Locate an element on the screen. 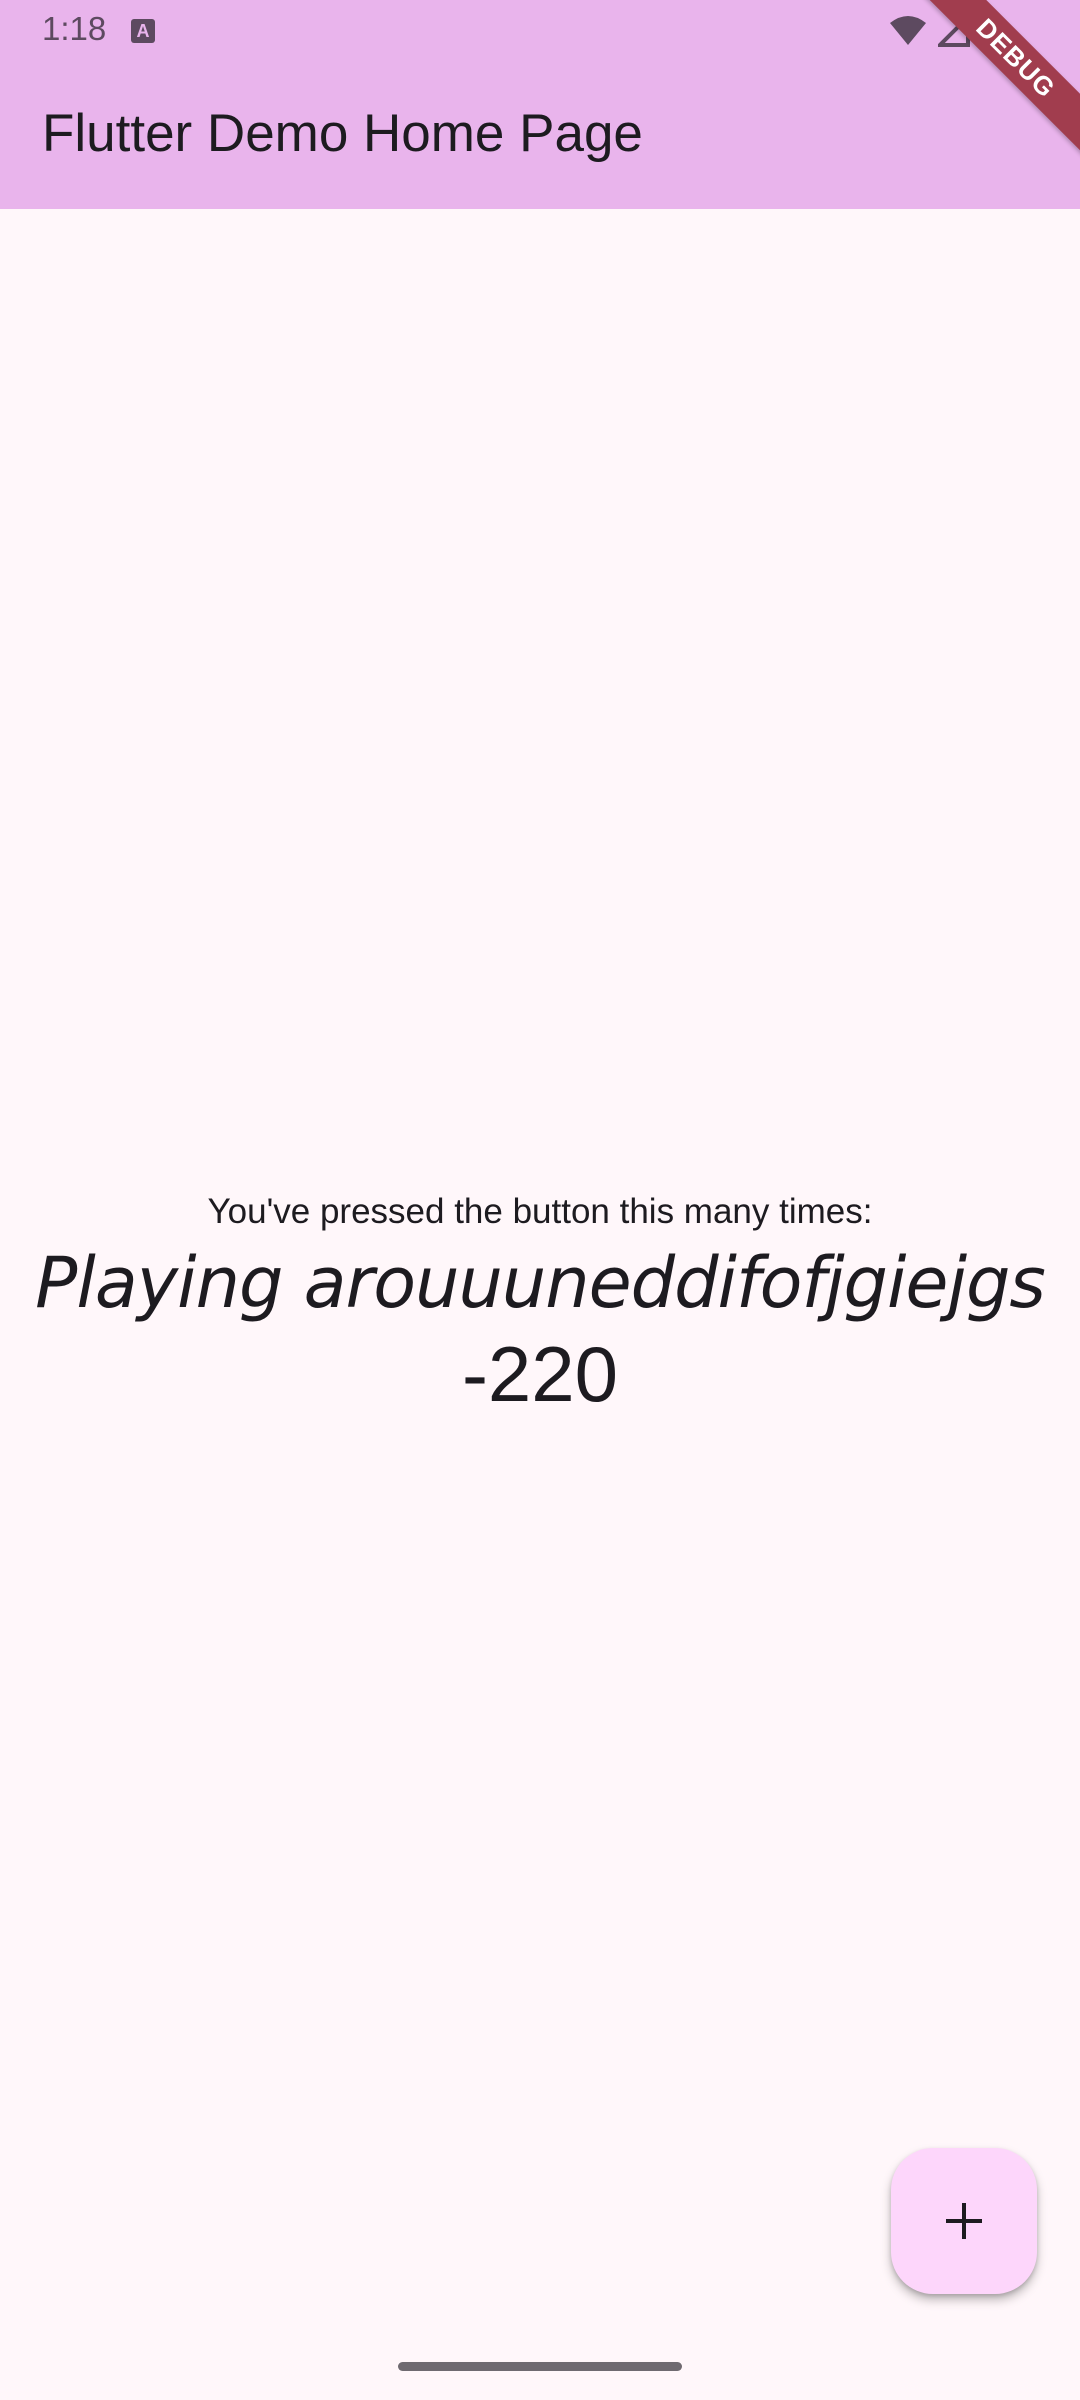 The height and width of the screenshot is (2400, 1080). status-time: 1:18 is located at coordinates (74, 28).